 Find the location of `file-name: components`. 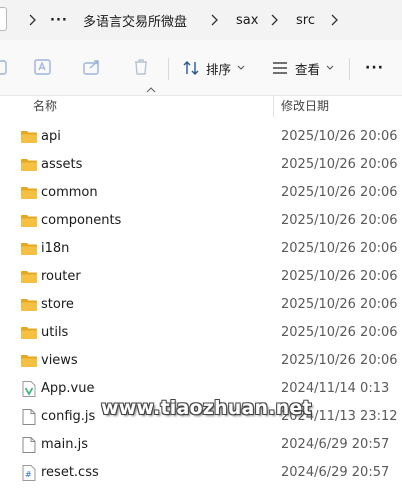

file-name: components is located at coordinates (81, 220).